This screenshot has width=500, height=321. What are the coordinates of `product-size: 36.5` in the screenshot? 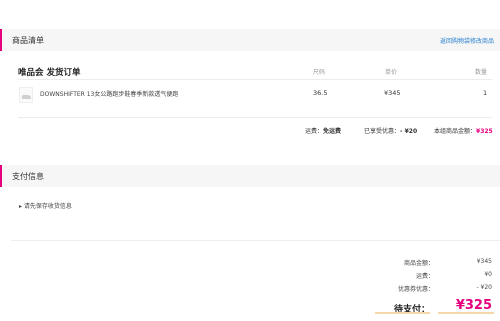 It's located at (320, 93).